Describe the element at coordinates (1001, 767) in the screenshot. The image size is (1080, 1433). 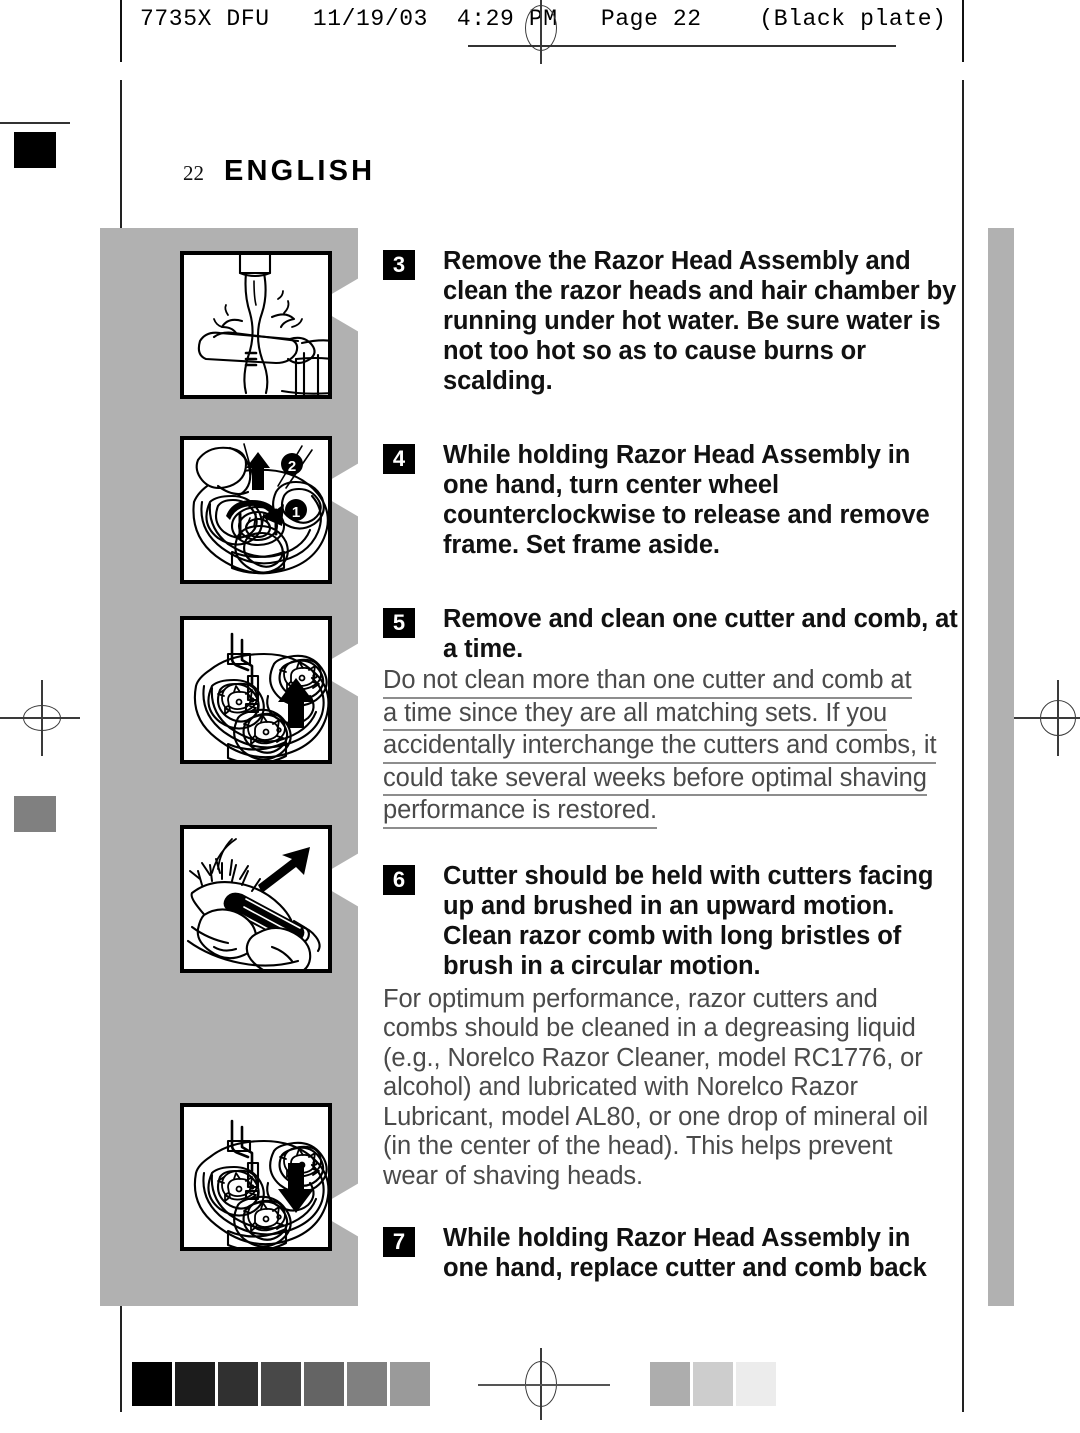
I see `bleed-bar-right` at that location.